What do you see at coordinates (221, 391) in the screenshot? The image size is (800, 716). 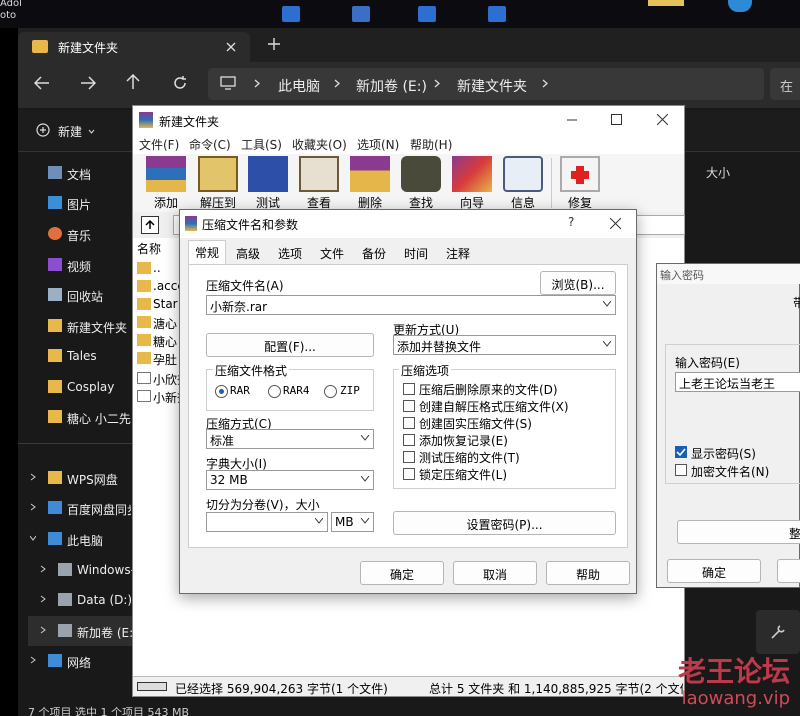 I see `format-rar-radio` at bounding box center [221, 391].